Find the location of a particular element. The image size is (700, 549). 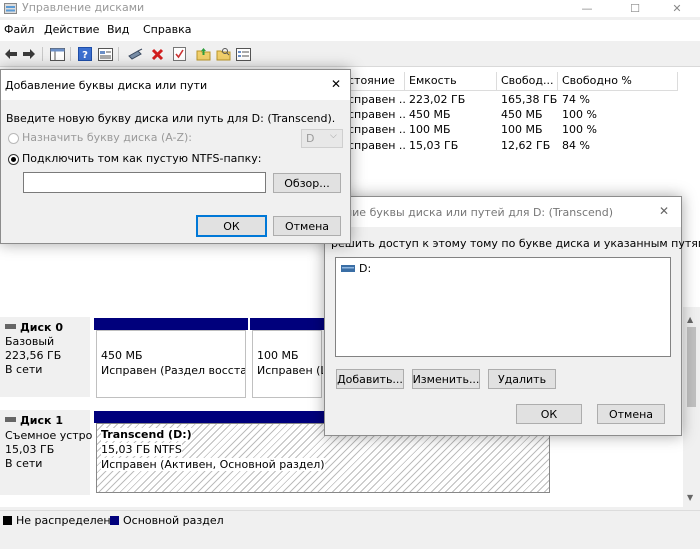

menu-file: Файл is located at coordinates (19, 29).